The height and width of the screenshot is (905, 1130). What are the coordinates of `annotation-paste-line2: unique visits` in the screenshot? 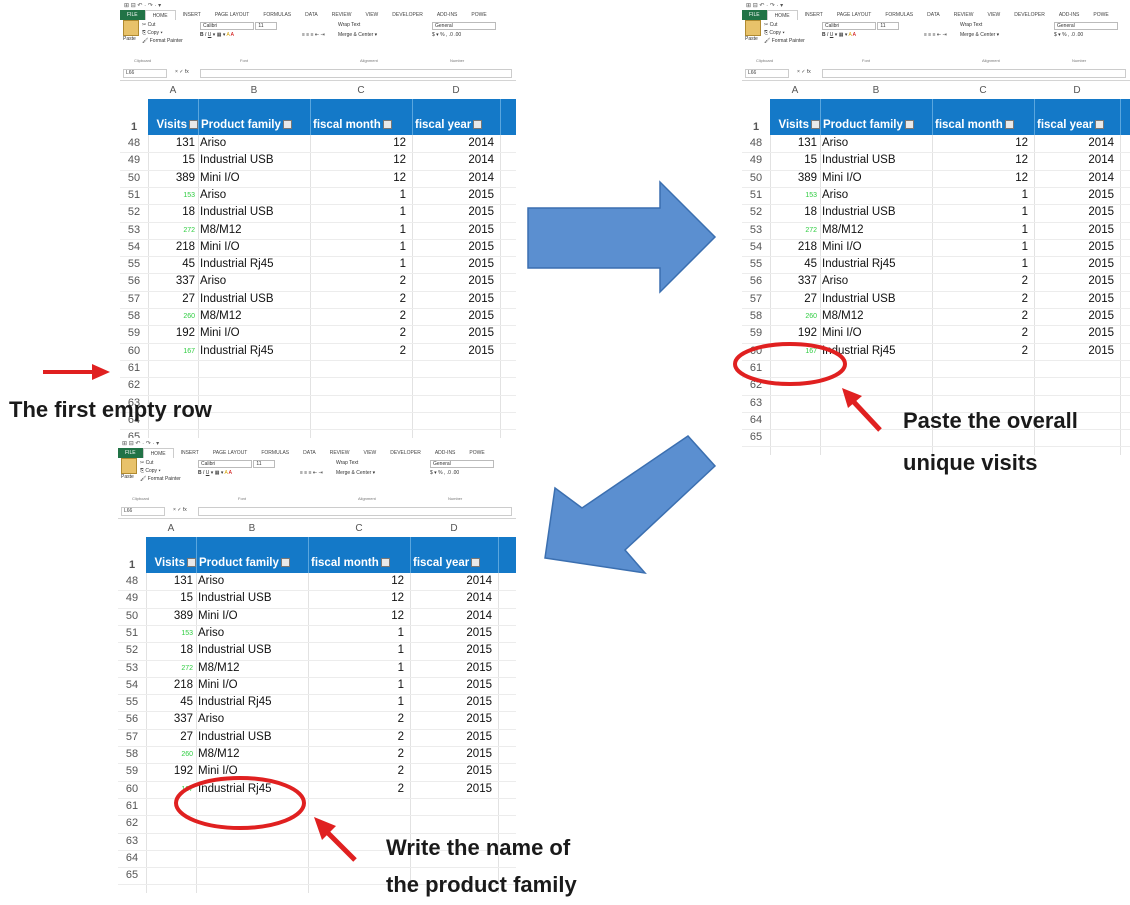 It's located at (970, 462).